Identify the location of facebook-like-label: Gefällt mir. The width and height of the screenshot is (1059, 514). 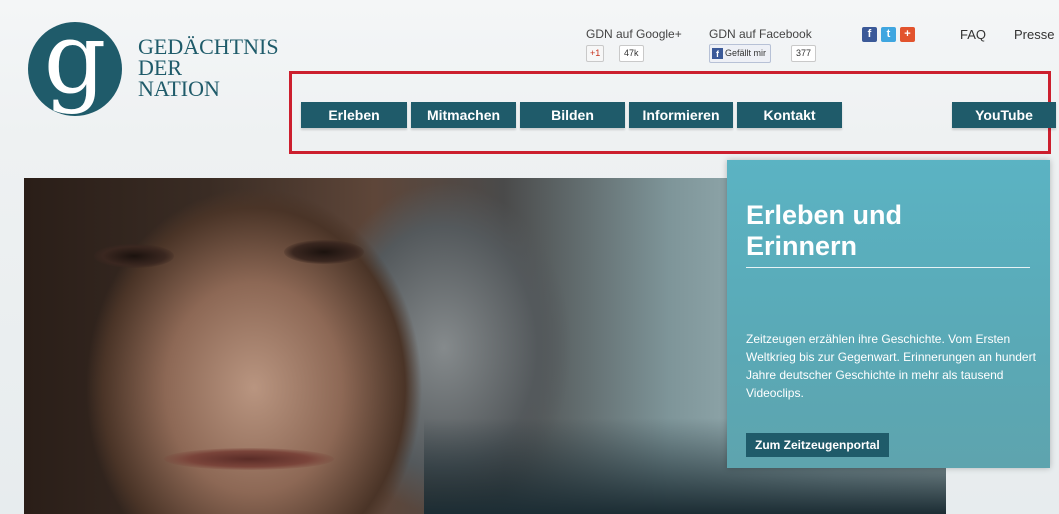
(746, 53).